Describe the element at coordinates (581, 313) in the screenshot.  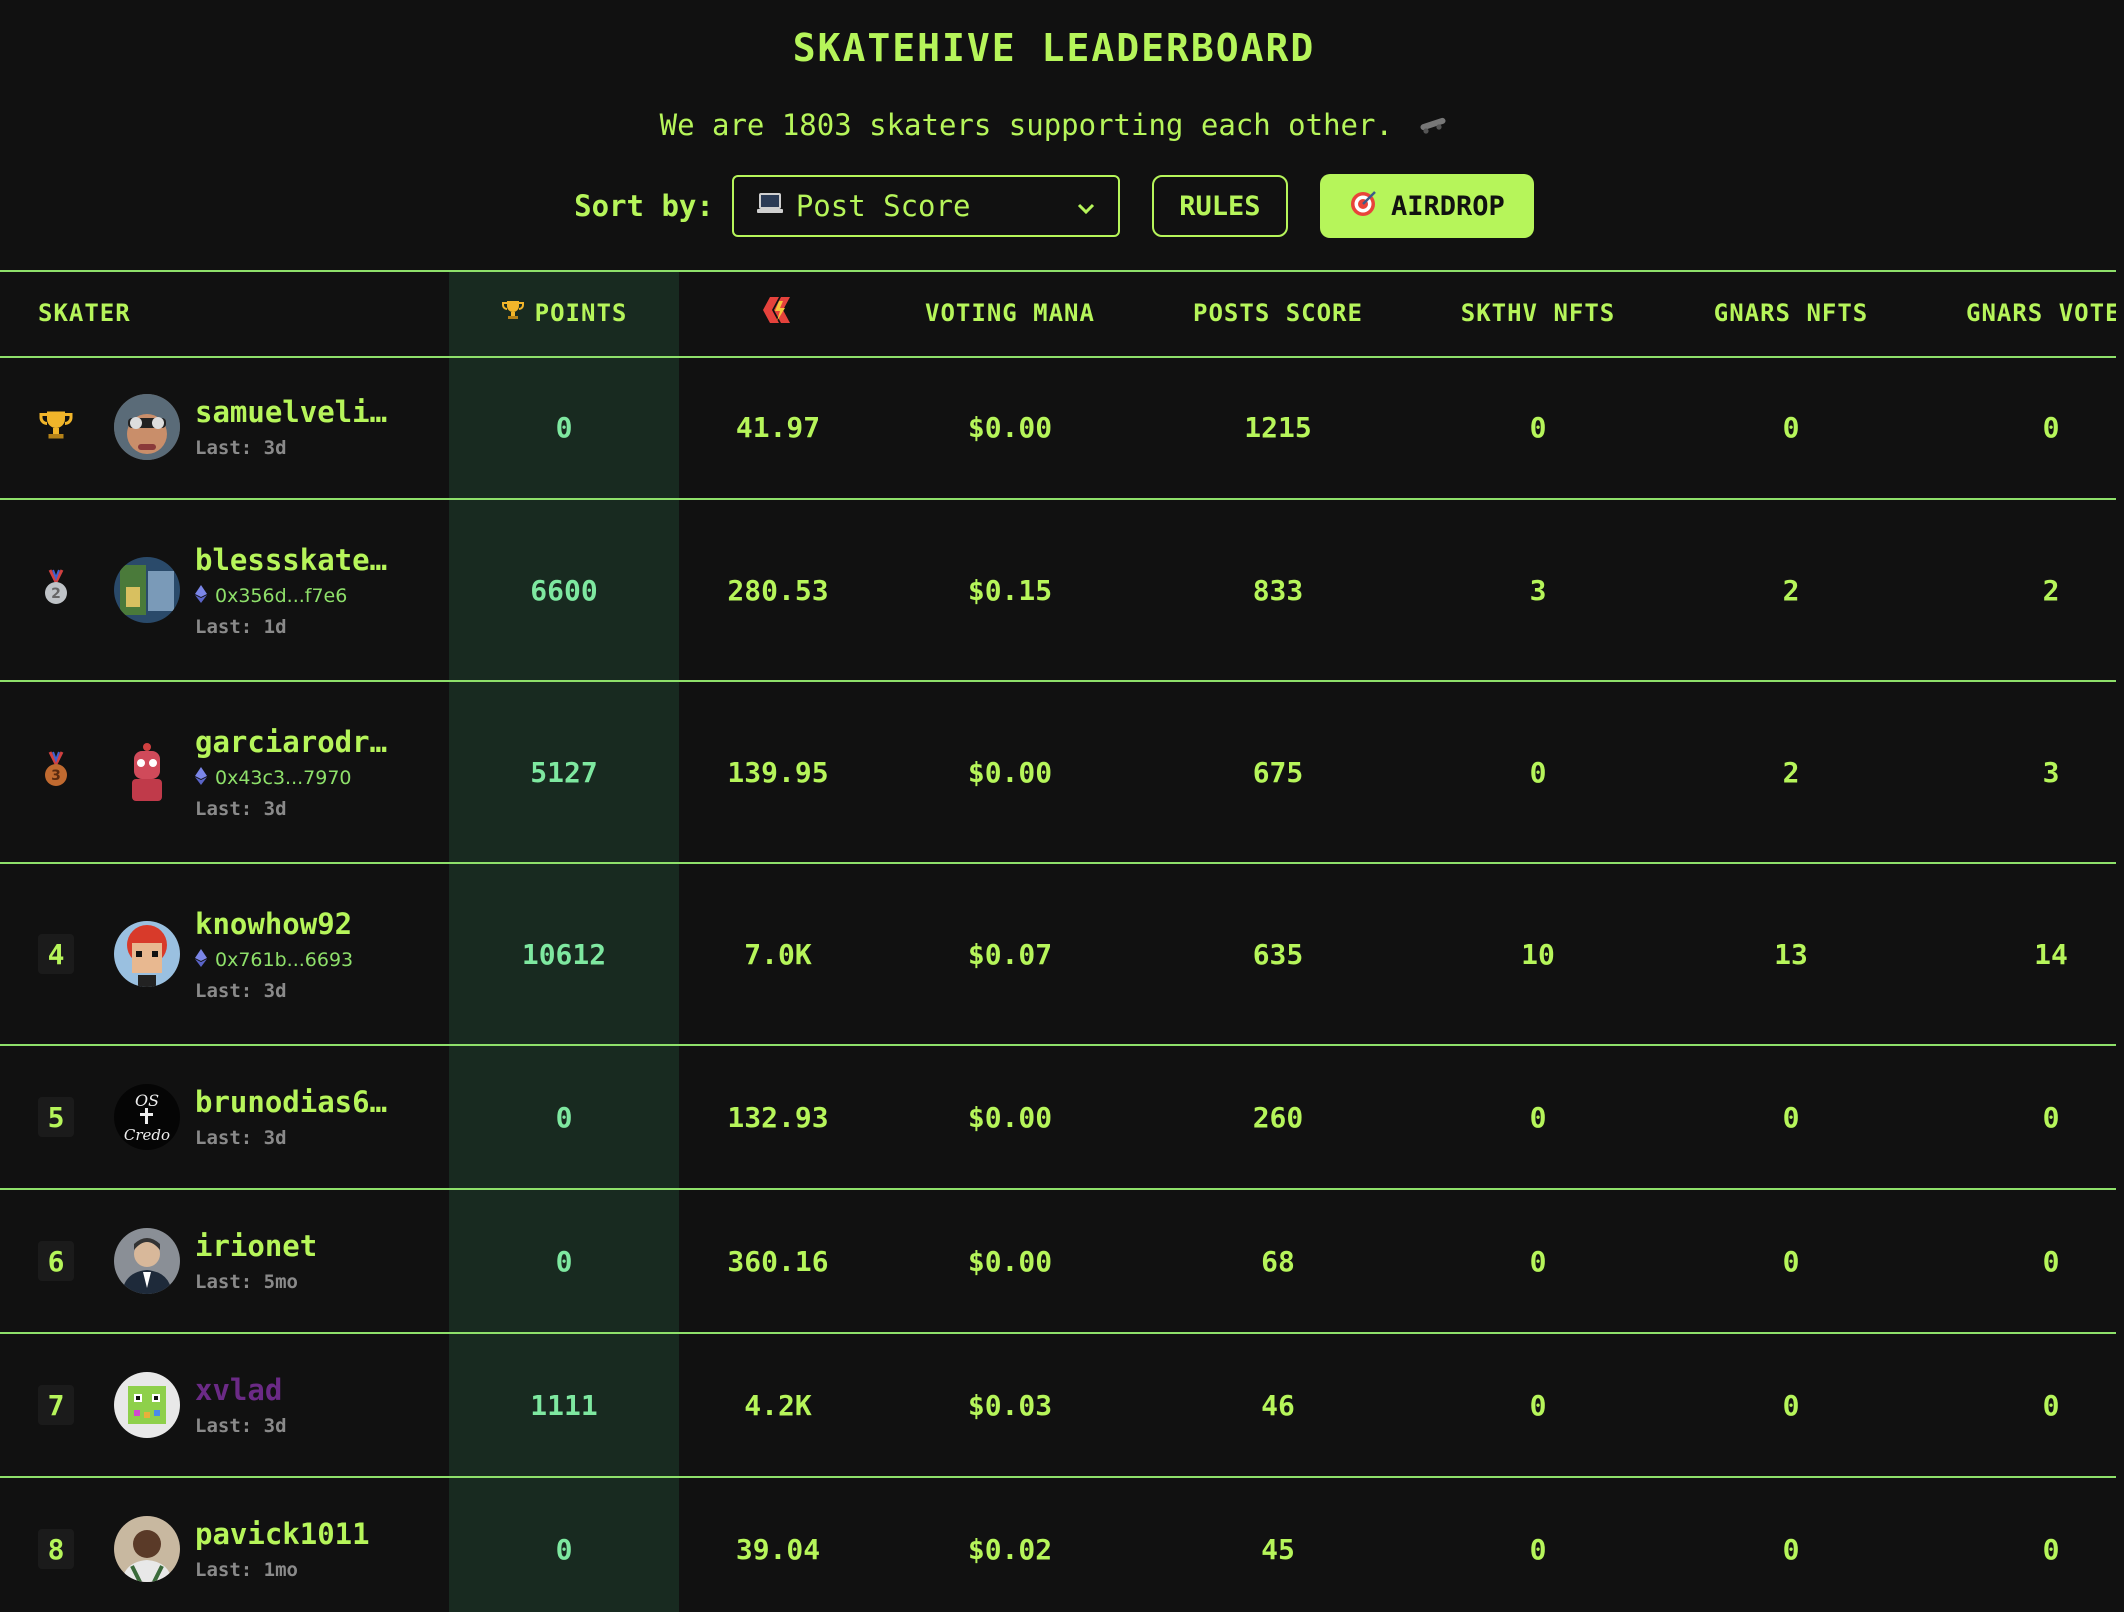
I see `points-header-label: POINTS` at that location.